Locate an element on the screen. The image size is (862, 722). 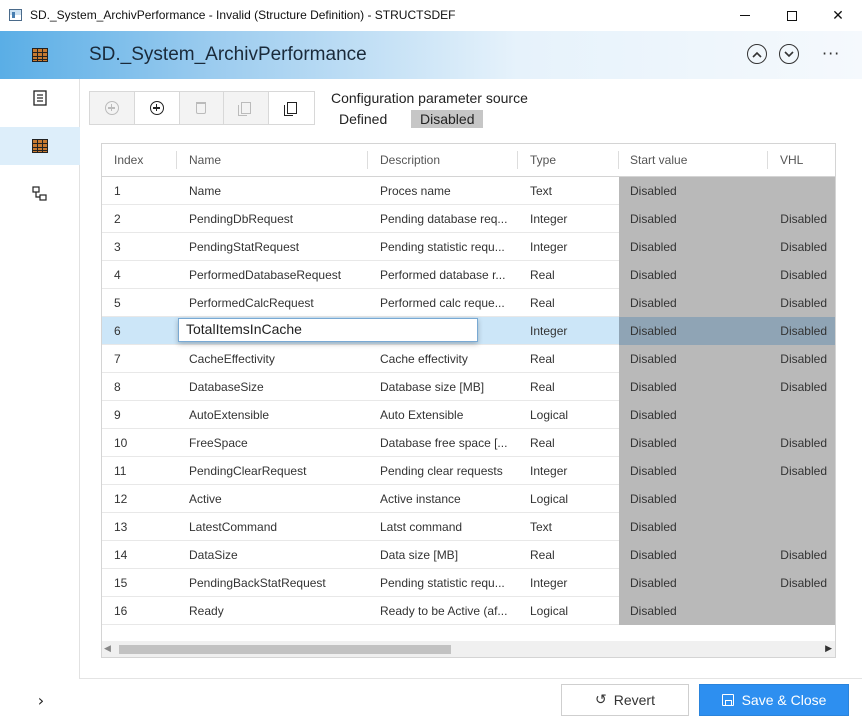
scrollbar-thumb is located at coordinates (285, 649).